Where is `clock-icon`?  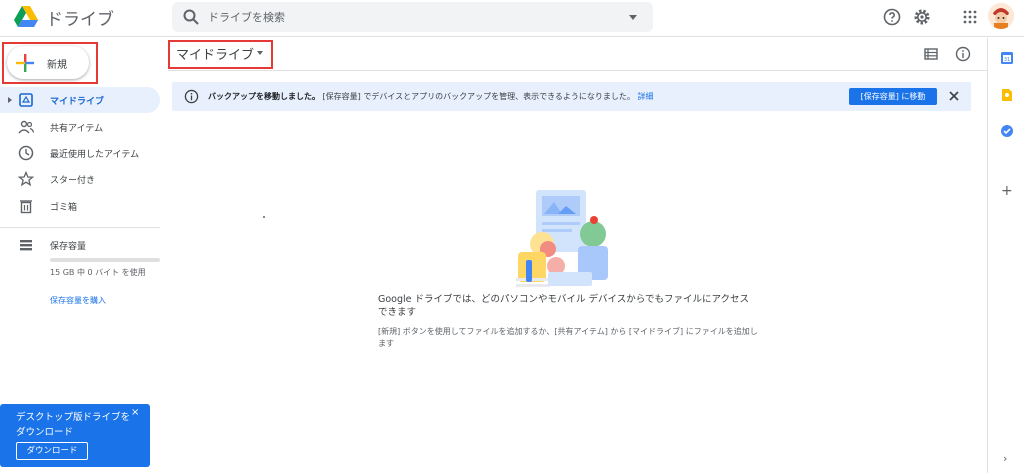
clock-icon is located at coordinates (26, 153).